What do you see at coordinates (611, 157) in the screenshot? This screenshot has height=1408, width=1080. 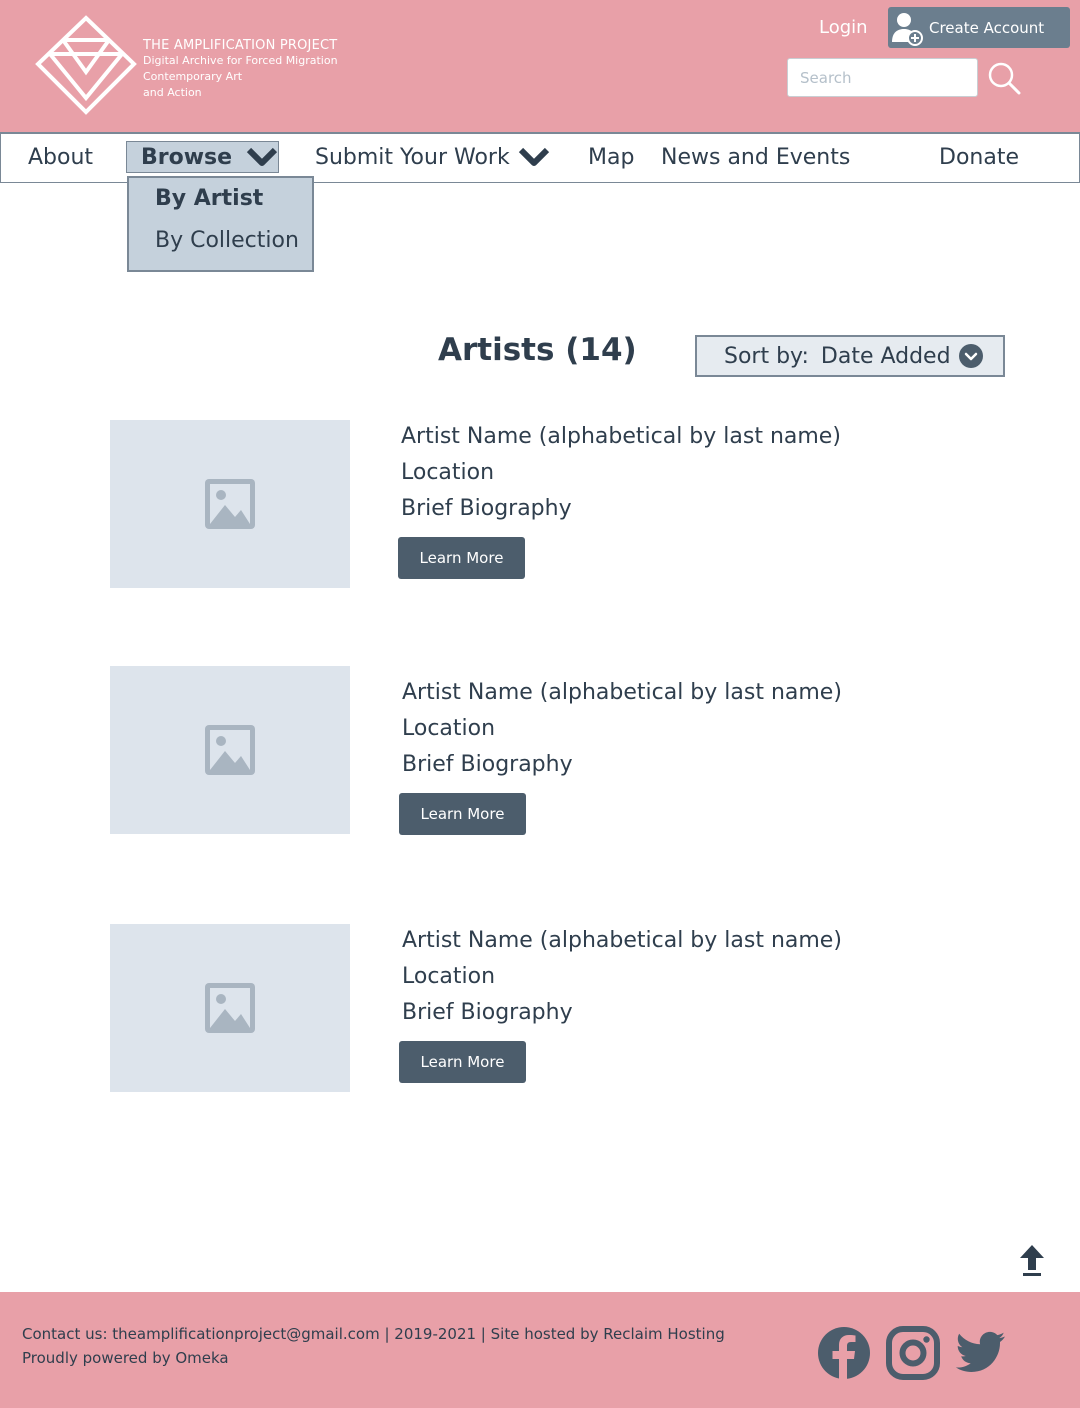 I see `nav-item-map: Map` at bounding box center [611, 157].